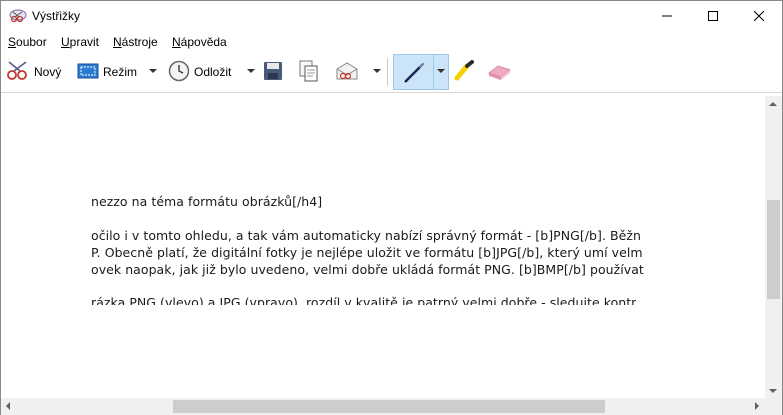 This screenshot has height=415, width=783. What do you see at coordinates (433, 72) in the screenshot?
I see `pen-split-divider` at bounding box center [433, 72].